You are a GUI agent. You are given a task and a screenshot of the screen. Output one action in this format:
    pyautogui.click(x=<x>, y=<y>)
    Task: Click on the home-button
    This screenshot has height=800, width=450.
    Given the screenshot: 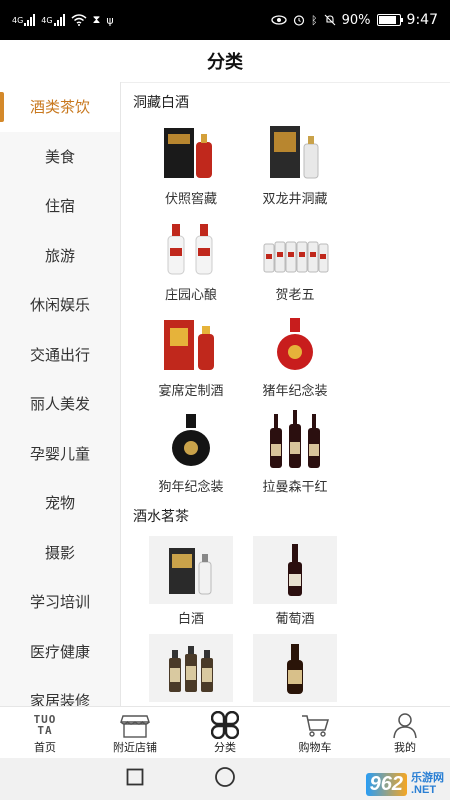 What is the action you would take?
    pyautogui.click(x=225, y=779)
    